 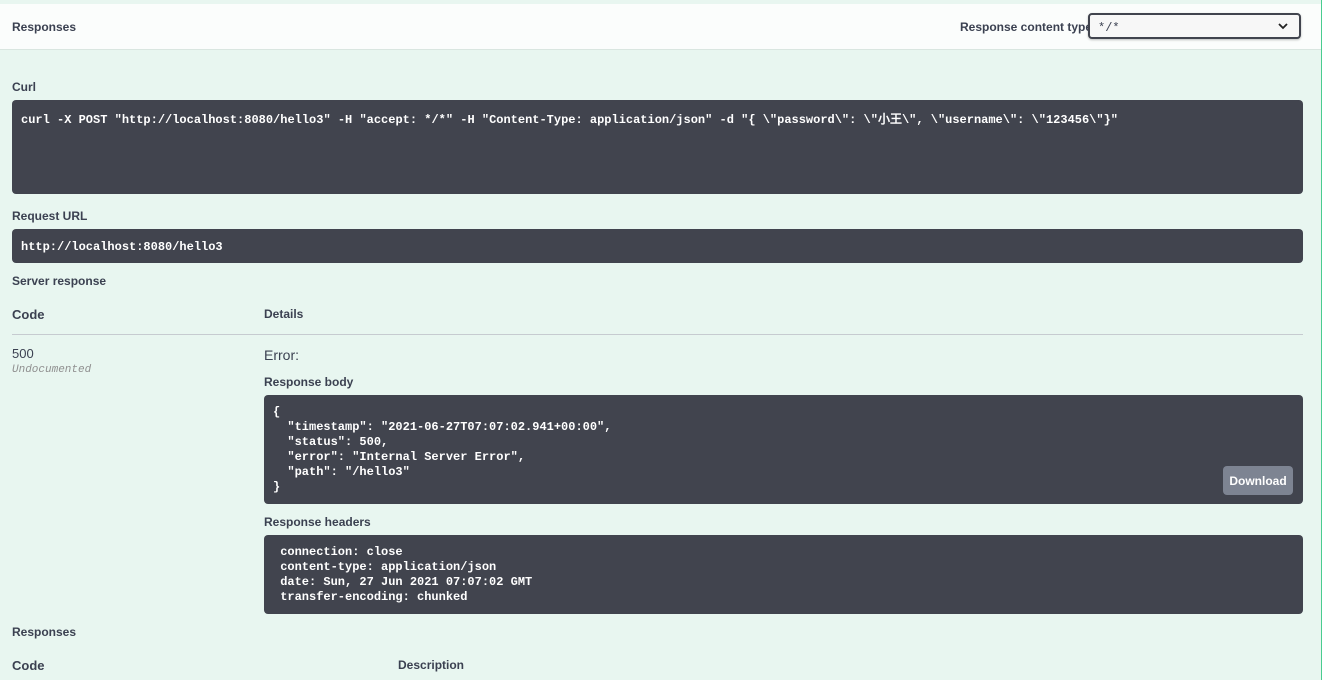 I want to click on request-url-value: http://localhost:8080/hello3, so click(x=122, y=247).